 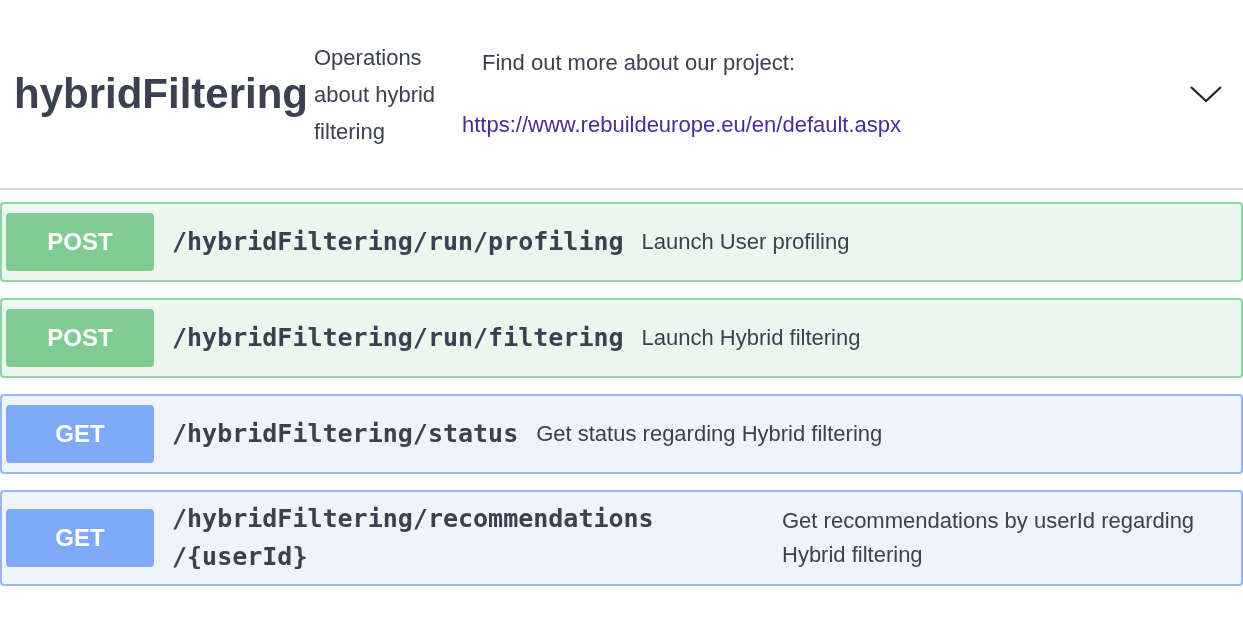 What do you see at coordinates (682, 125) in the screenshot?
I see `docs-link: https://www.rebuildeurope.eu/en/default.aspx` at bounding box center [682, 125].